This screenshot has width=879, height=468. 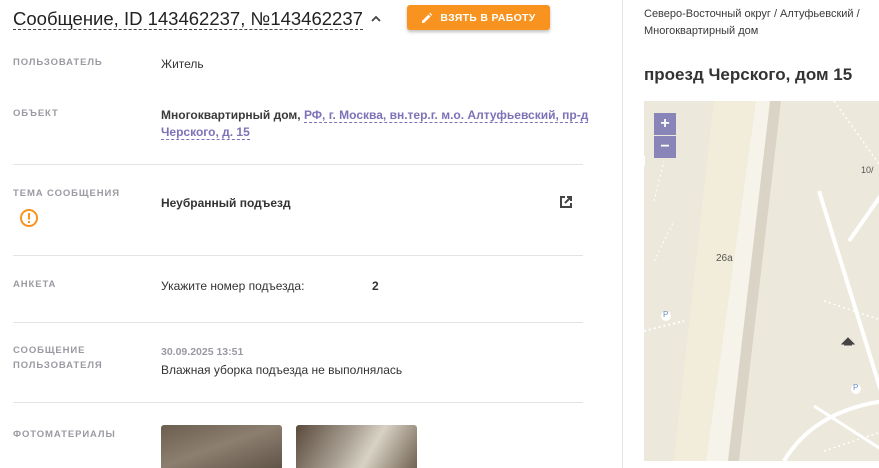 What do you see at coordinates (298, 211) in the screenshot?
I see `topic-row: ТЕМА СООБЩЕНИЯ Неубранный подъезд` at bounding box center [298, 211].